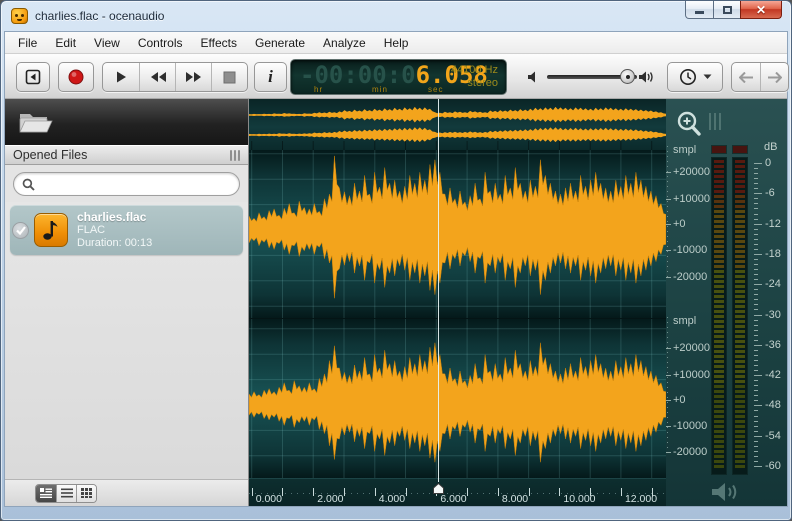  I want to click on menu-controls: Controls, so click(160, 43).